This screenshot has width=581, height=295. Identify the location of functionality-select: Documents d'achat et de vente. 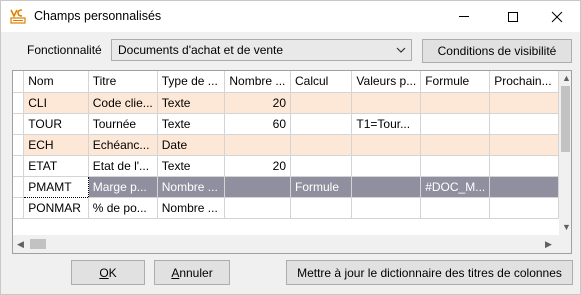
(261, 50).